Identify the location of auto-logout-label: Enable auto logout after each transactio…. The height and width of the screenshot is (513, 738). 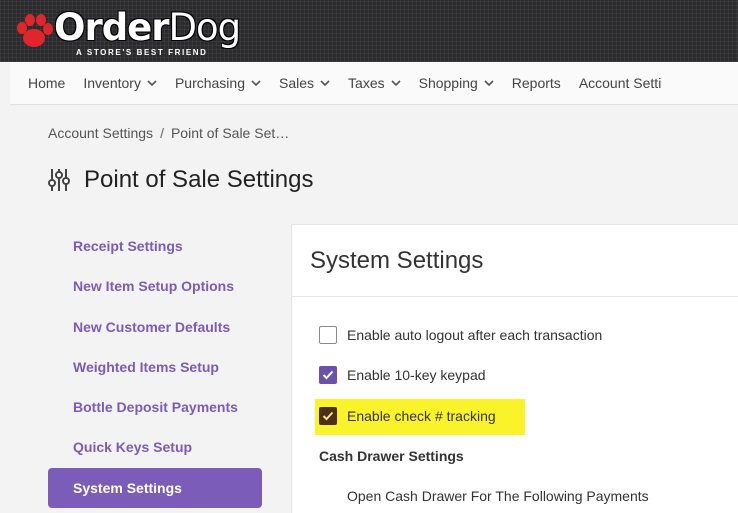
(475, 335).